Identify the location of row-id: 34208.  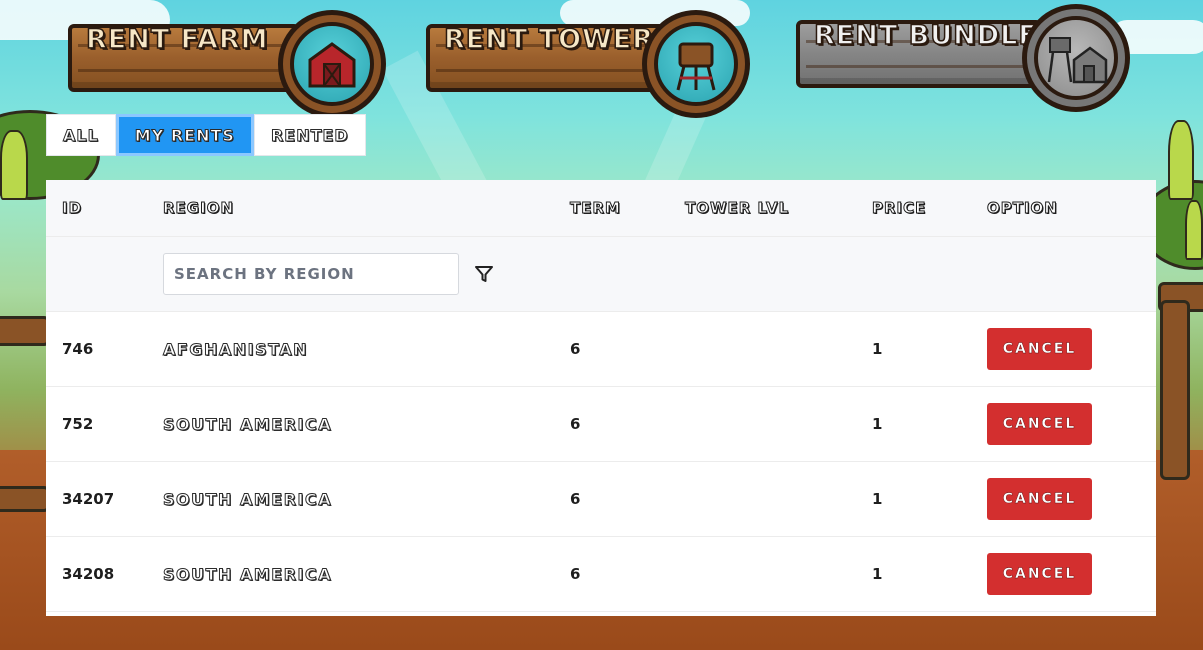
(88, 574).